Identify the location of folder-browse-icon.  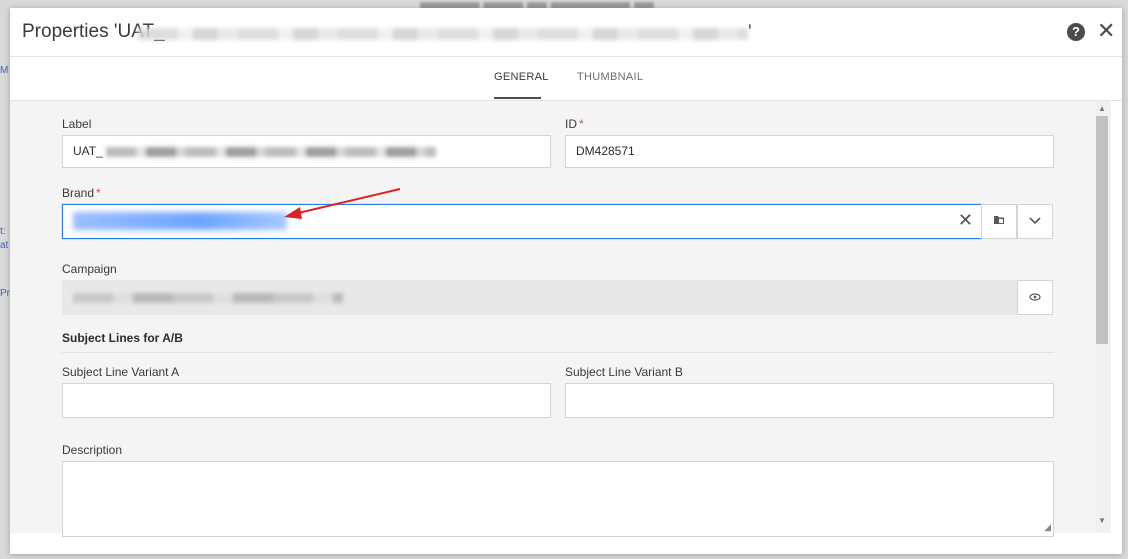
(999, 220).